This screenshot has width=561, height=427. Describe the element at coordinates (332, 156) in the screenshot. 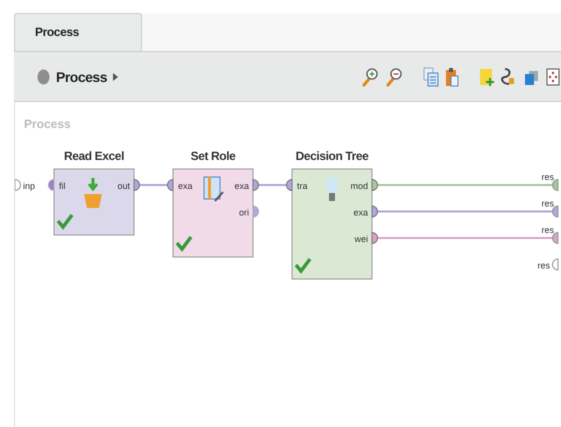

I see `operator-name: Decision Tree` at that location.